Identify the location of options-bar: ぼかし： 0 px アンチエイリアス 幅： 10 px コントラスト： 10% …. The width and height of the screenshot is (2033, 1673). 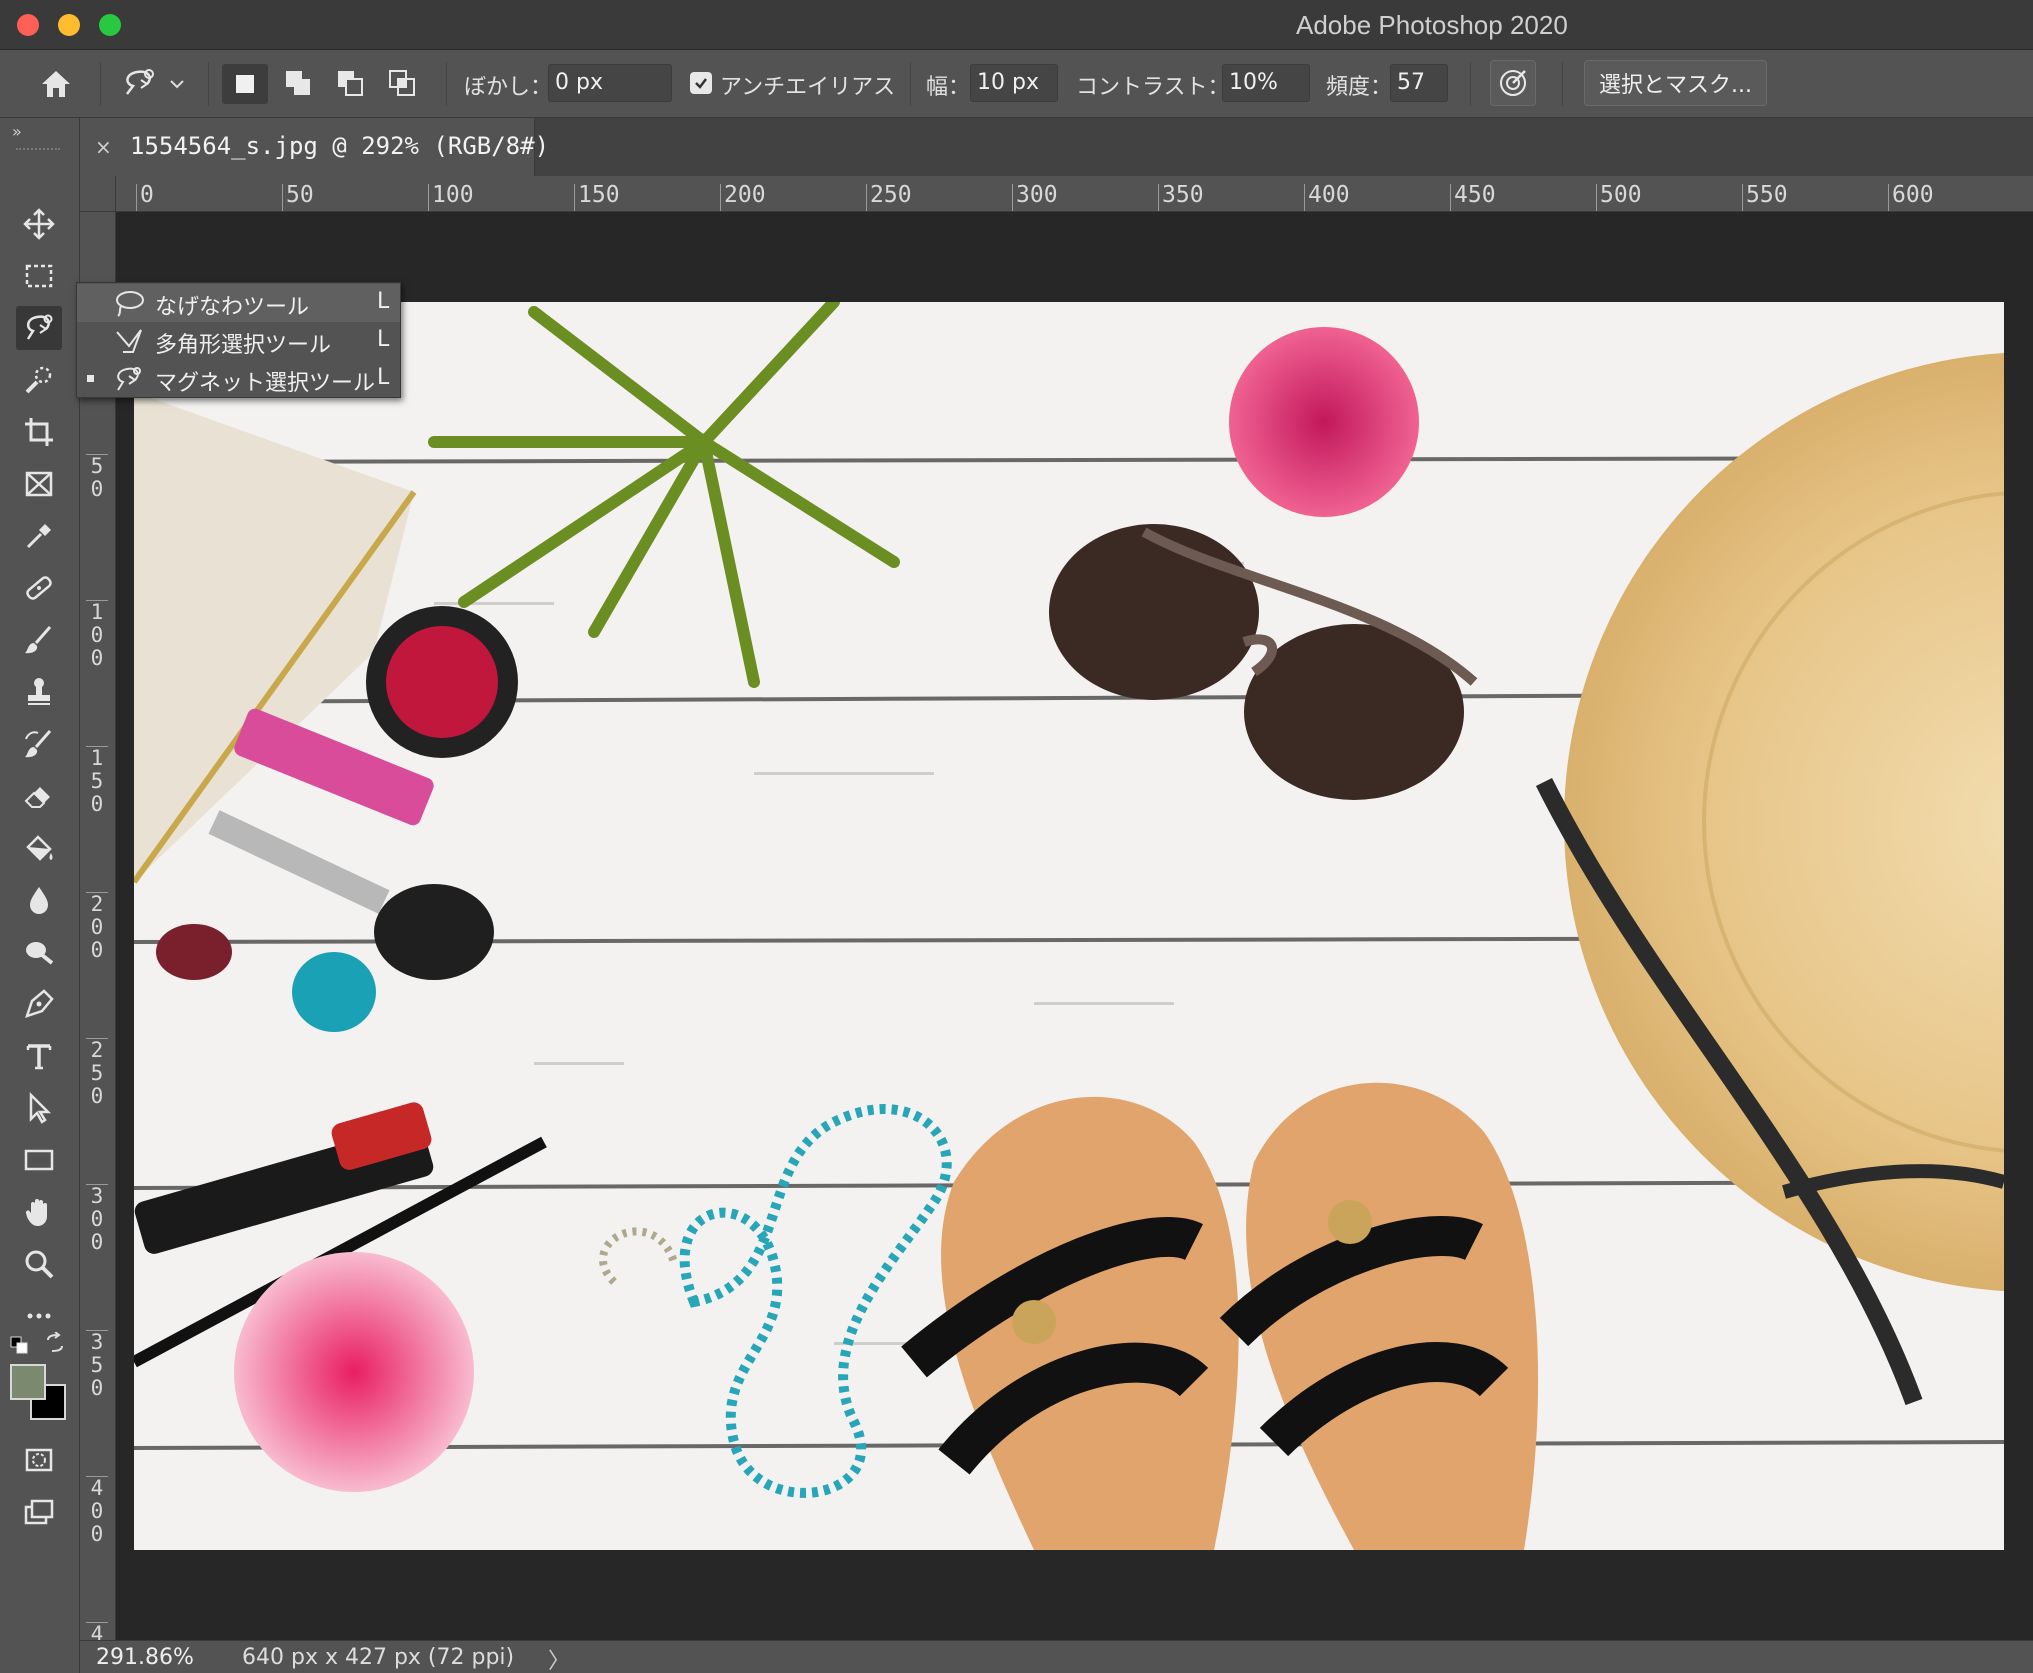
(1016, 84).